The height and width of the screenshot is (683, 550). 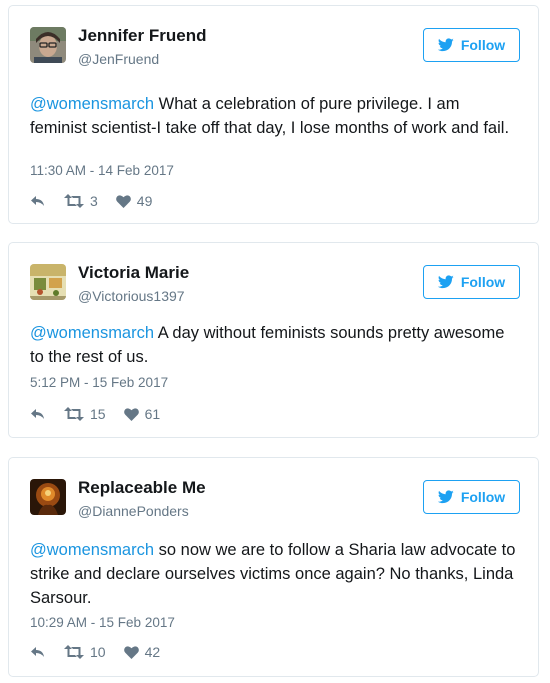 I want to click on timestamp: 5:12 PM - 15 Feb 2017, so click(x=99, y=382).